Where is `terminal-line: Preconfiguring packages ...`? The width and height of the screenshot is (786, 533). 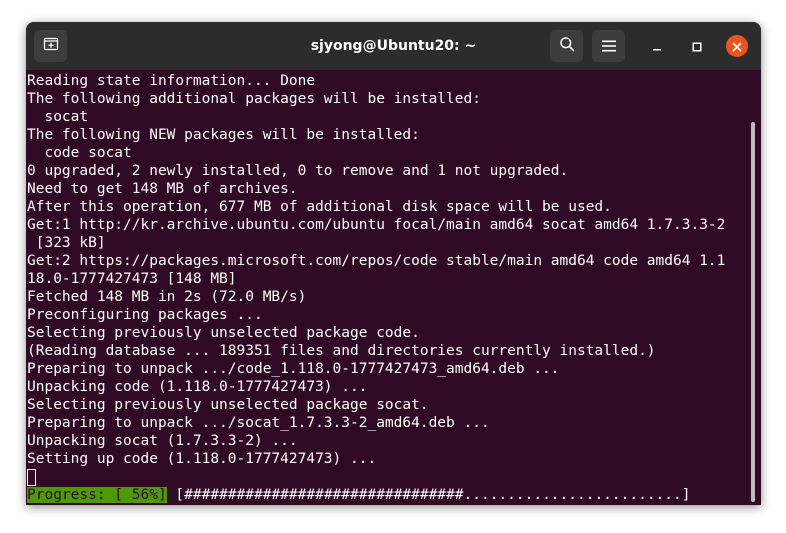 terminal-line: Preconfiguring packages ... is located at coordinates (145, 315).